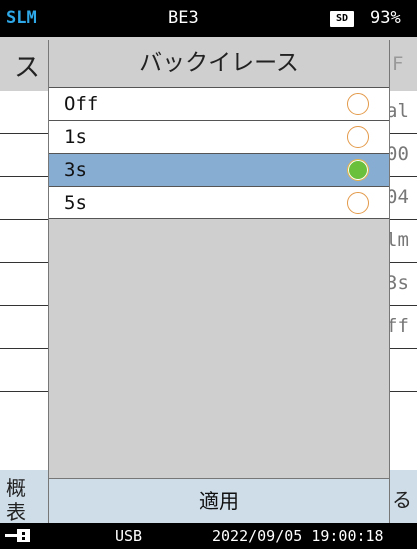  Describe the element at coordinates (75, 137) in the screenshot. I see `option-label: 1s` at that location.